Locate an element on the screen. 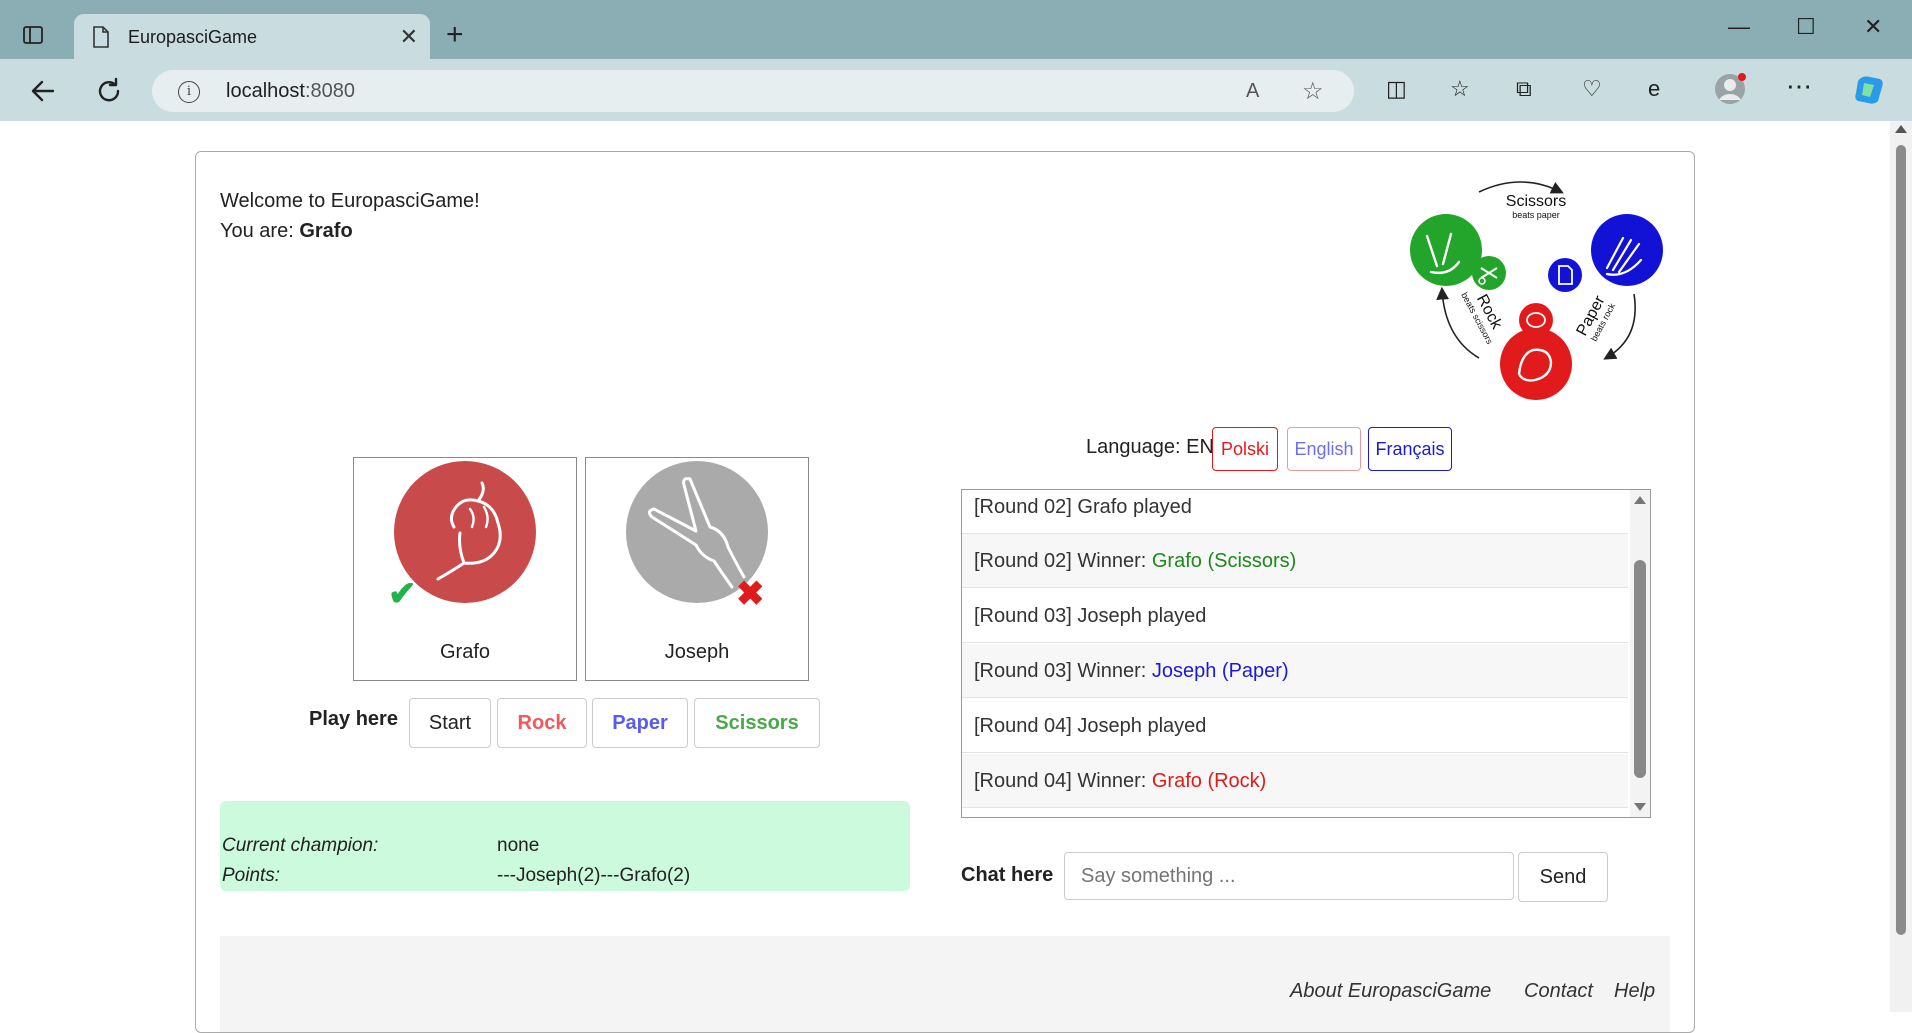  list-item: [Round 04] Winner: Grafo (Rock) is located at coordinates (1295, 781).